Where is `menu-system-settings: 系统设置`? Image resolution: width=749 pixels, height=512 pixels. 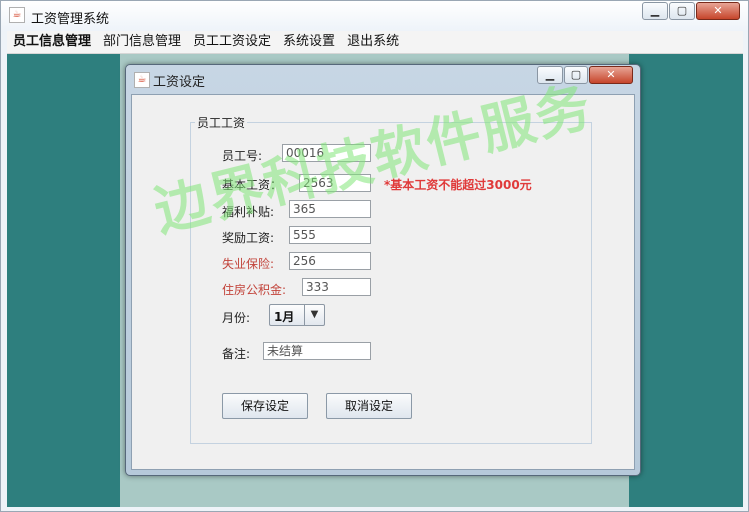
menu-system-settings: 系统设置 is located at coordinates (309, 42).